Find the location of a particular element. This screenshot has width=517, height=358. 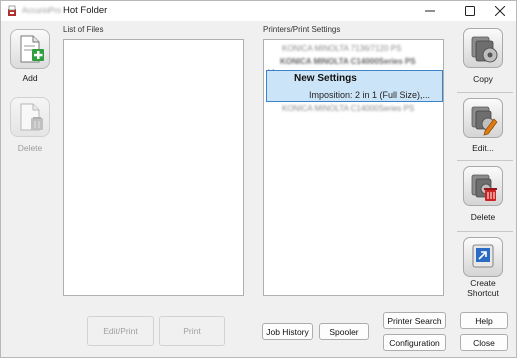

maximize-button is located at coordinates (470, 11).